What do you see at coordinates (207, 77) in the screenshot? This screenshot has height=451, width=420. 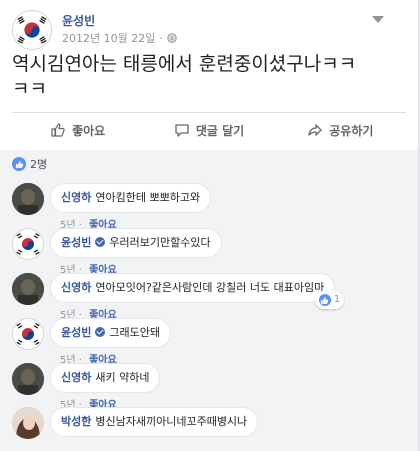 I see `post-text: 역시김연아는 태릉에서 훈련중이셨구나ㅋㅋ ㅋㅋ` at bounding box center [207, 77].